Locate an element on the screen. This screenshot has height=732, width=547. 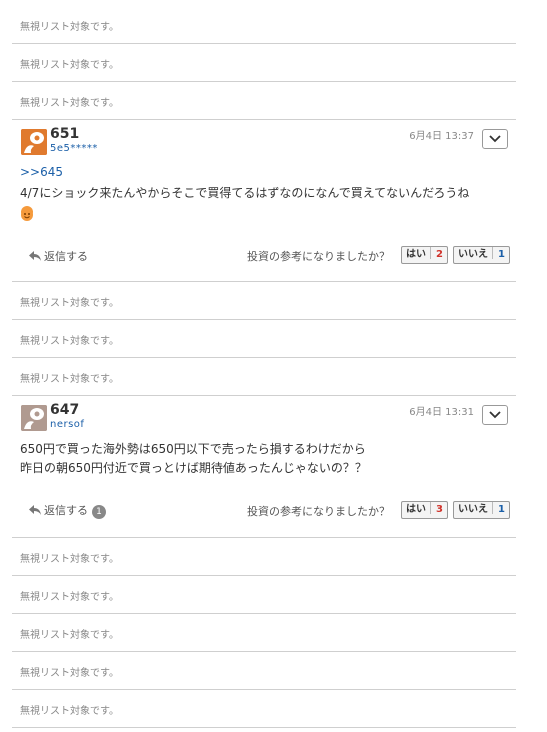
yes-vote-button: はい 3 is located at coordinates (424, 510).